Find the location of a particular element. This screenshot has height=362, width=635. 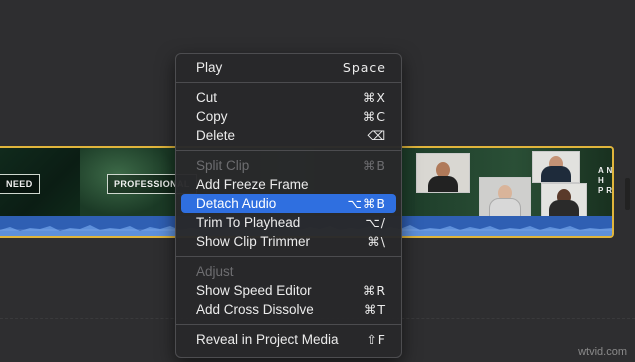

menu-item-label: Add Freeze Frame is located at coordinates (252, 184).